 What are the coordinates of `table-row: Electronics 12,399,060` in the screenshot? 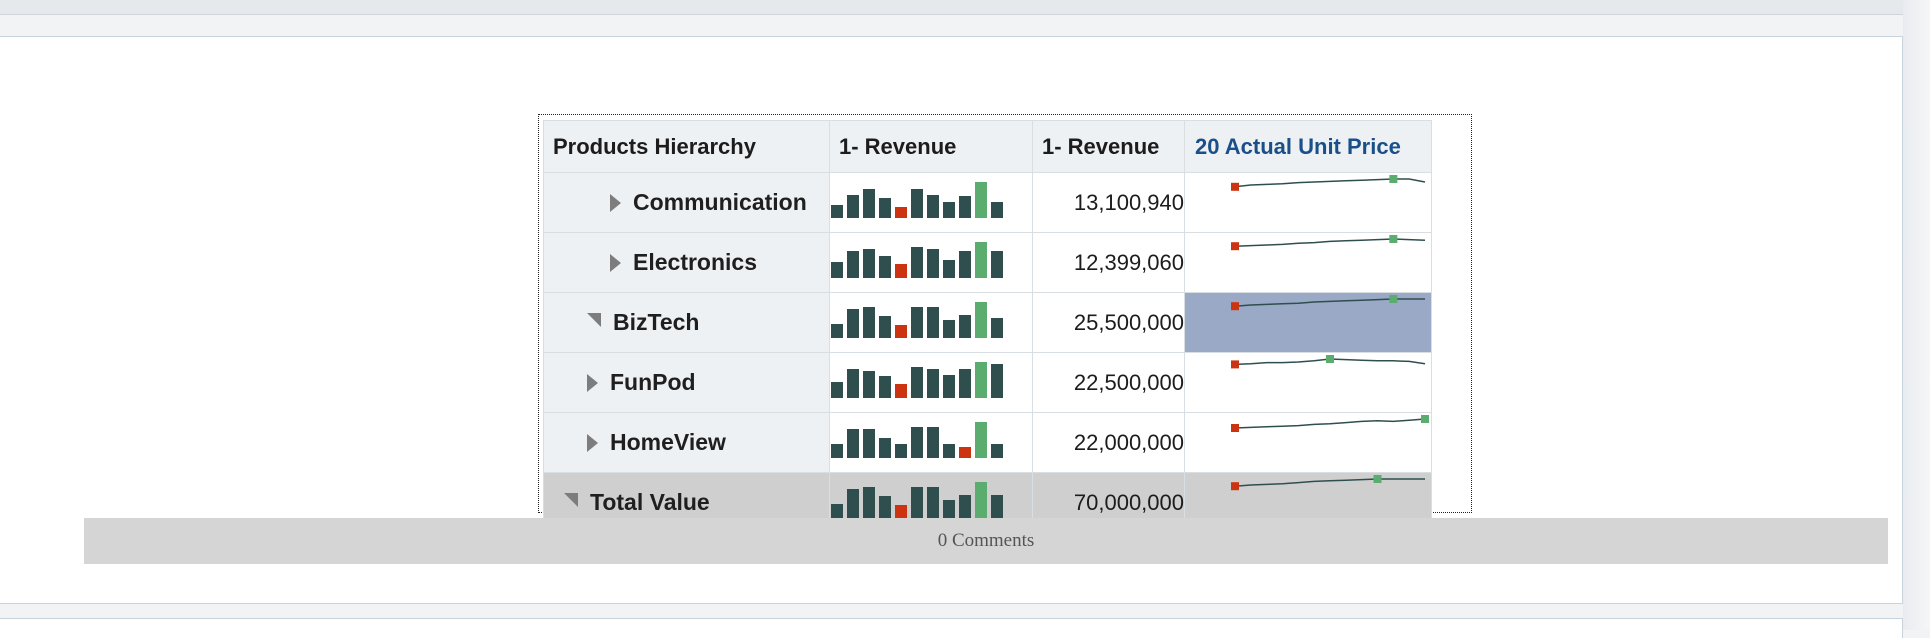 It's located at (987, 262).